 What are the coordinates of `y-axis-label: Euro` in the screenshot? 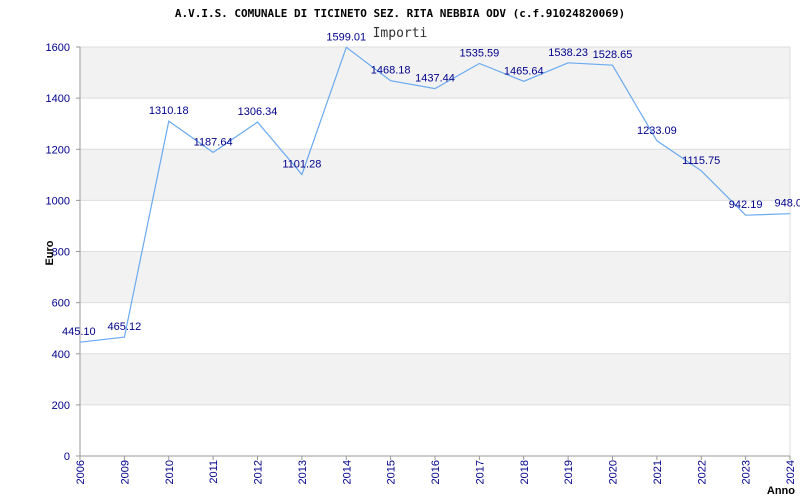 It's located at (50, 252).